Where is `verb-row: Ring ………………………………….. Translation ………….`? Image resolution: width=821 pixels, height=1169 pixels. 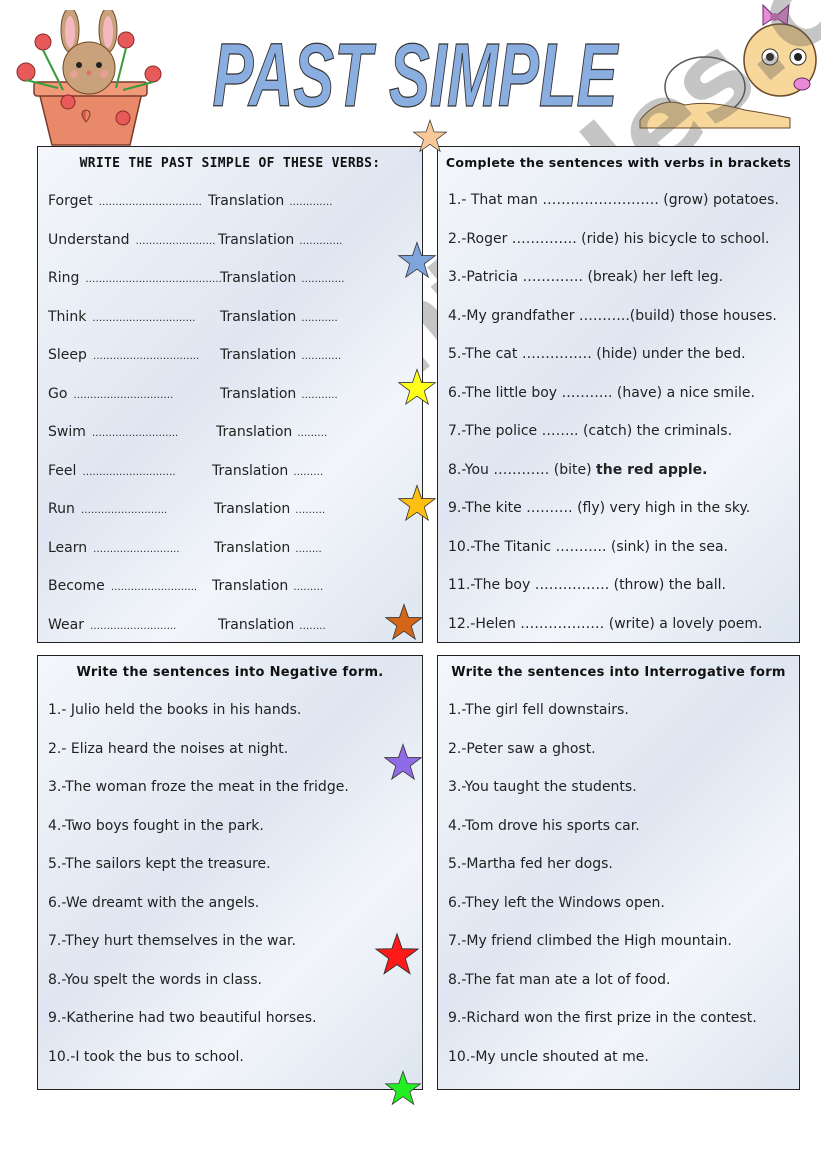 verb-row: Ring ………………………………….. Translation …………. is located at coordinates (196, 278).